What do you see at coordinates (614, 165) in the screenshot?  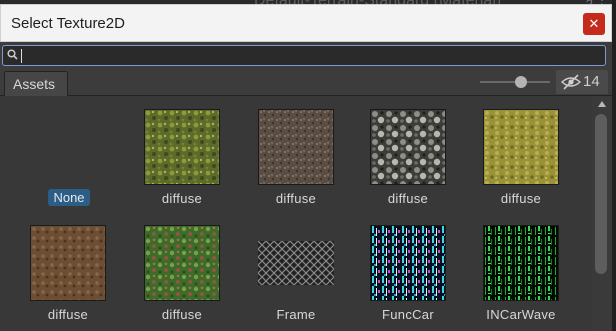 I see `window-edge` at bounding box center [614, 165].